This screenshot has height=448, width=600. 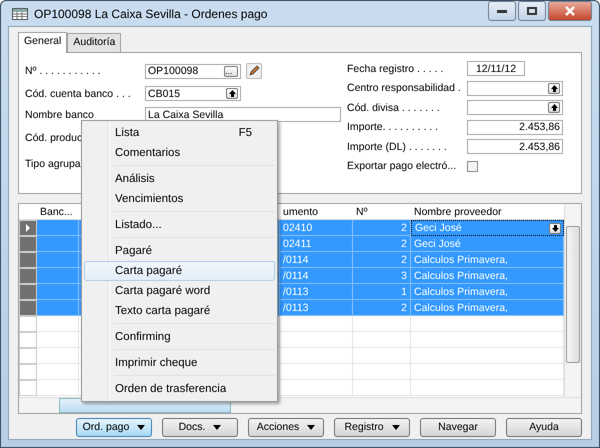 I want to click on action-button: Ayuda, so click(x=544, y=427).